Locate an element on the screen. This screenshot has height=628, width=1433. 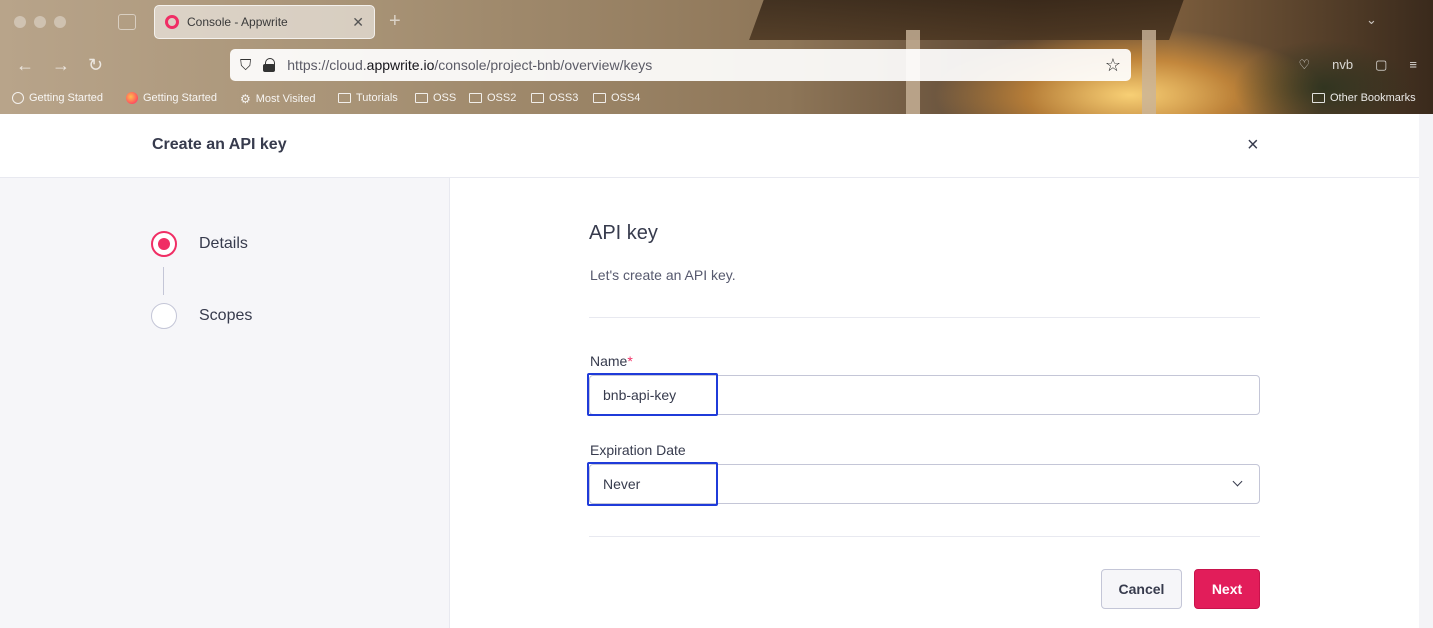
zoom-window-button is located at coordinates (60, 22).